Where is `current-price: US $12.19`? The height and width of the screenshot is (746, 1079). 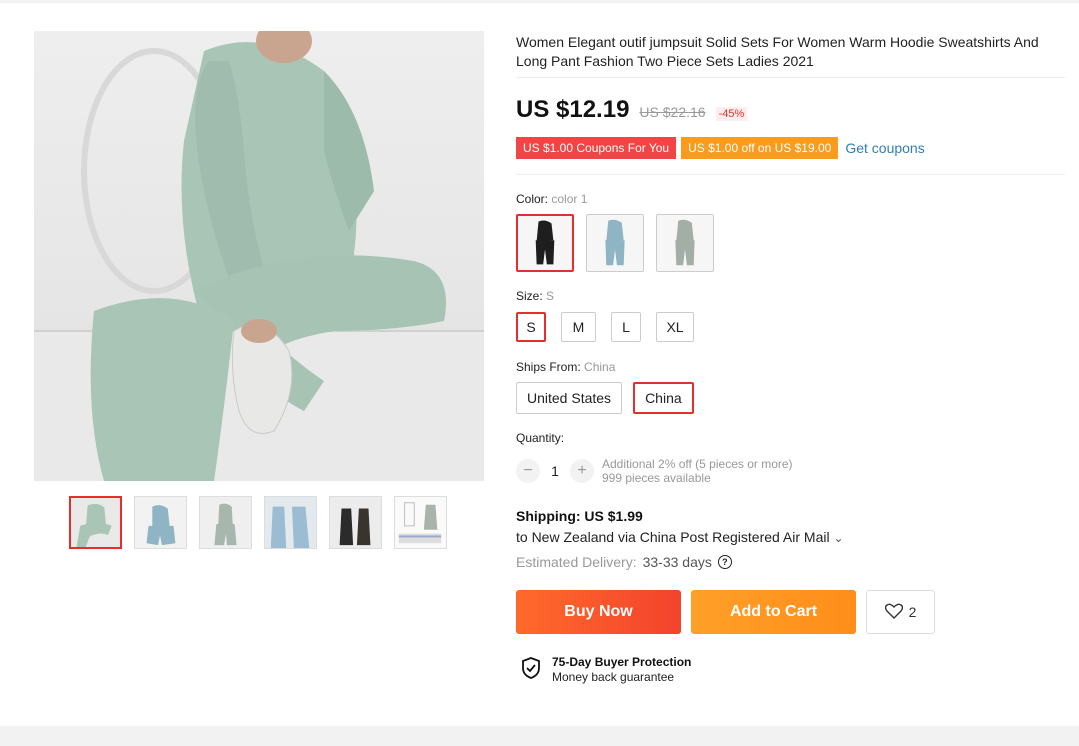
current-price: US $12.19 is located at coordinates (573, 109).